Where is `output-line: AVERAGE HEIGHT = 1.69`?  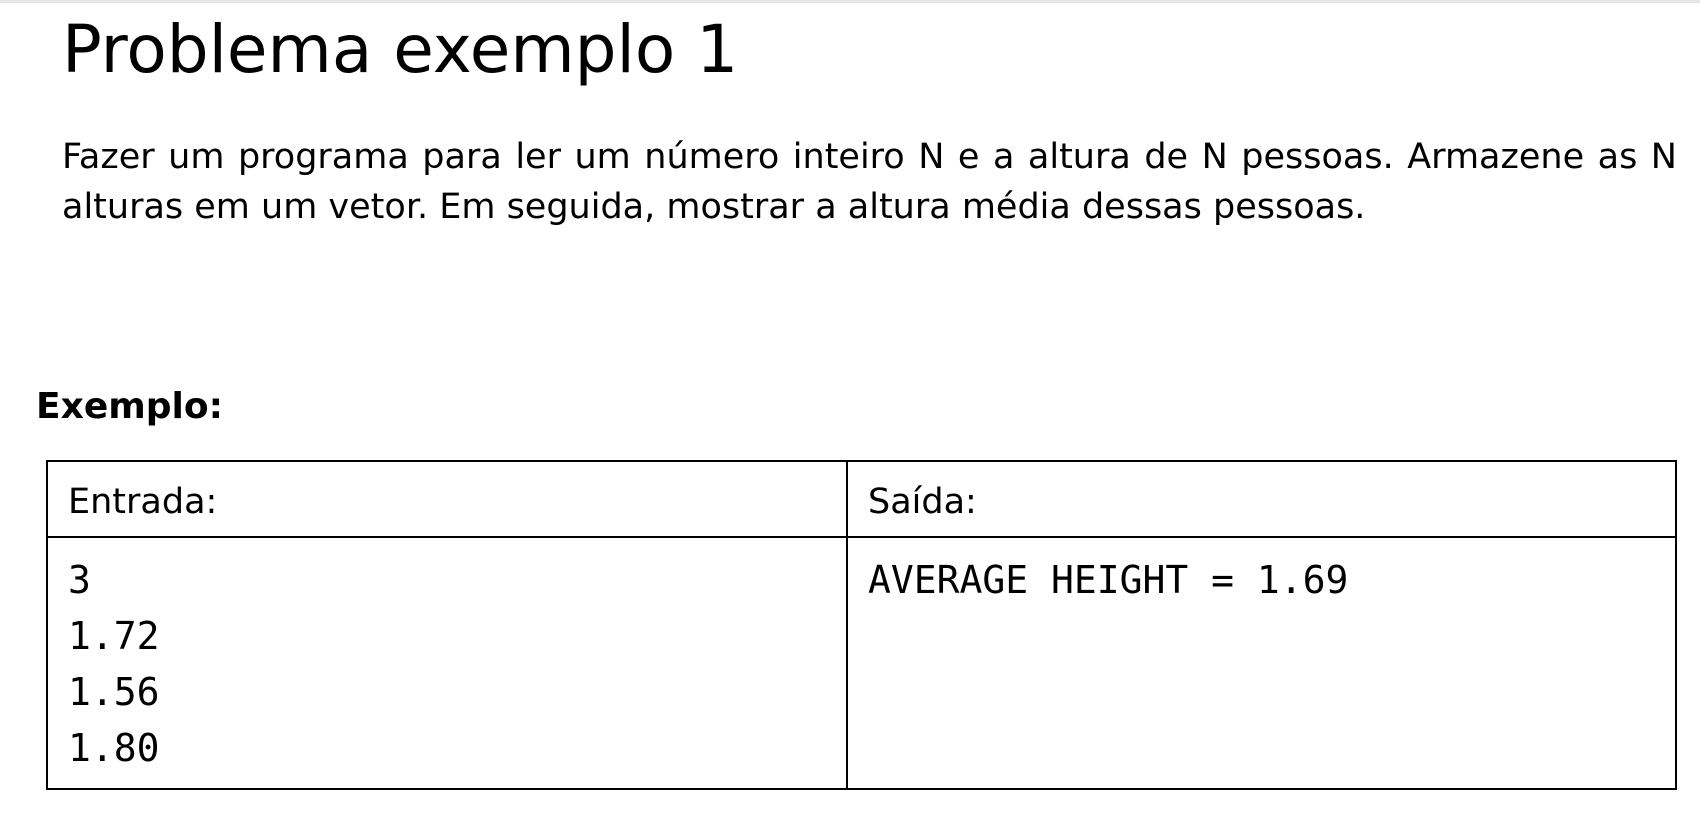
output-line: AVERAGE HEIGHT = 1.69 is located at coordinates (1108, 580).